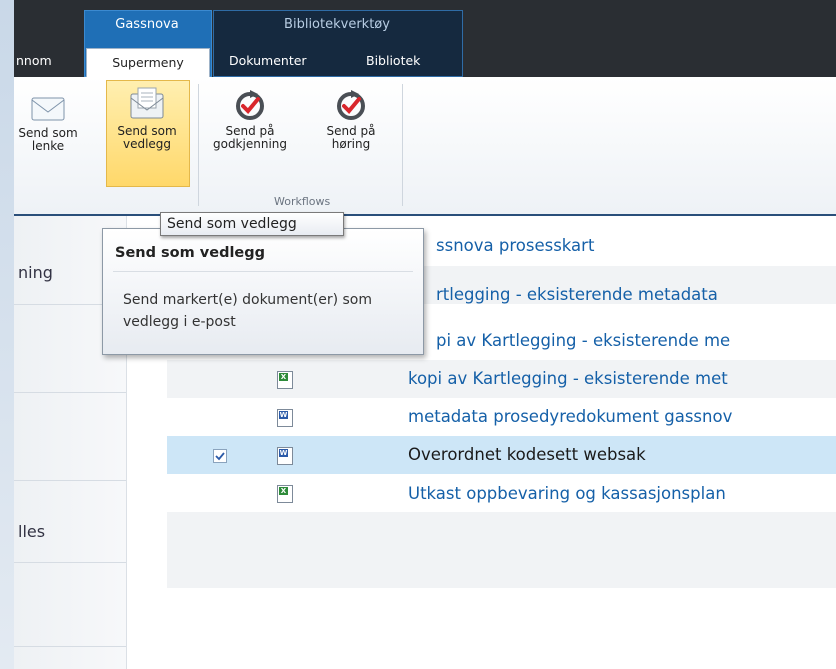  I want to click on context-label-gassnova: Gassnova, so click(147, 24).